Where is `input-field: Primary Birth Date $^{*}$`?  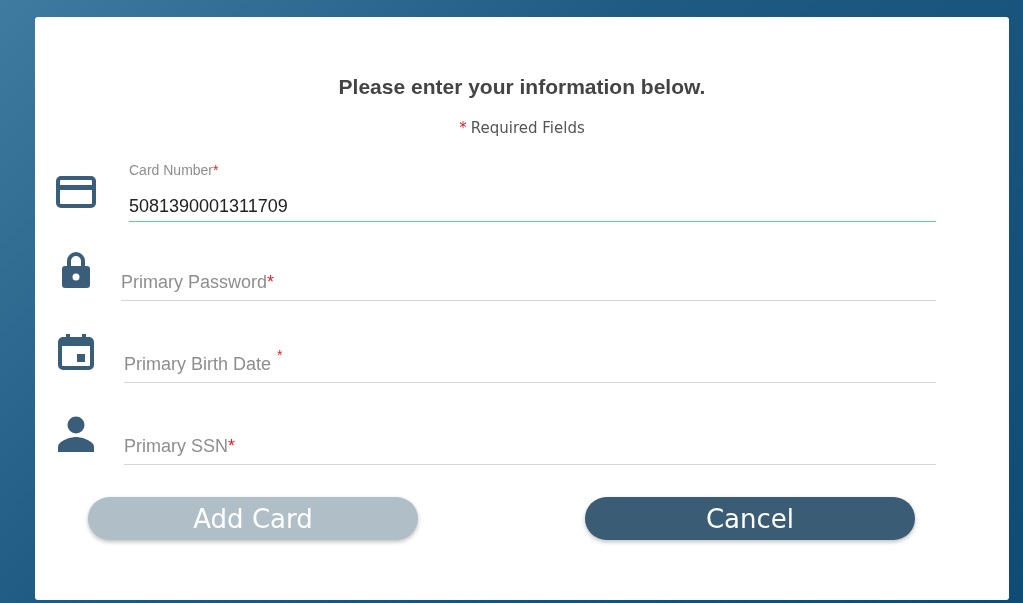 input-field: Primary Birth Date $^{*}$ is located at coordinates (530, 352).